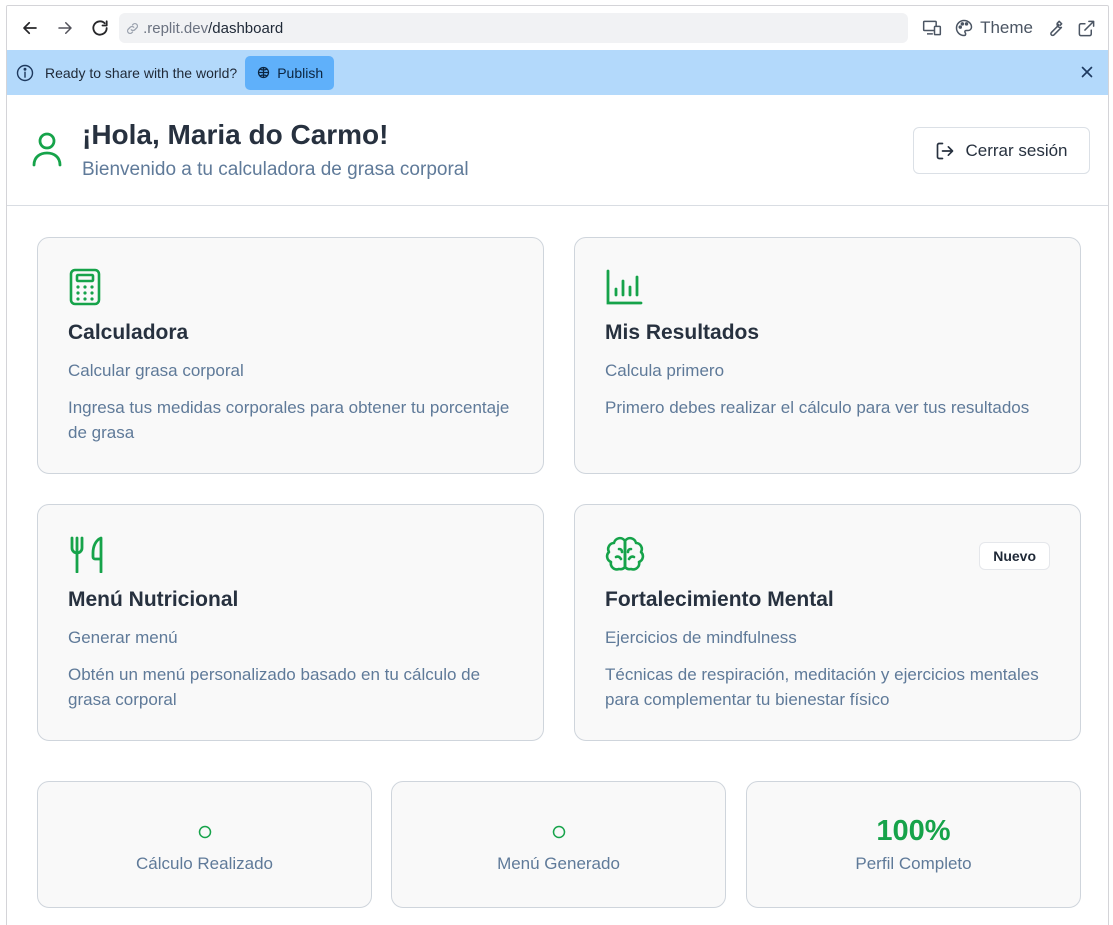 The image size is (1113, 925). What do you see at coordinates (204, 863) in the screenshot?
I see `stat-label: Cálculo Realizado` at bounding box center [204, 863].